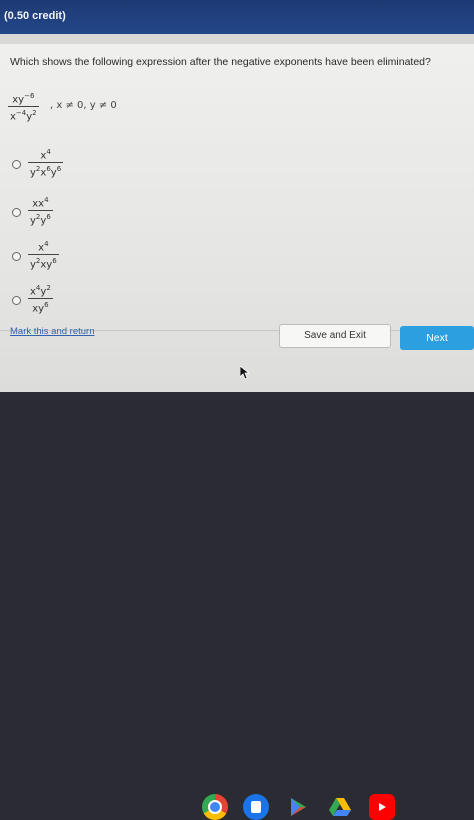 This screenshot has width=474, height=820. I want to click on option-c-radio, so click(16, 256).